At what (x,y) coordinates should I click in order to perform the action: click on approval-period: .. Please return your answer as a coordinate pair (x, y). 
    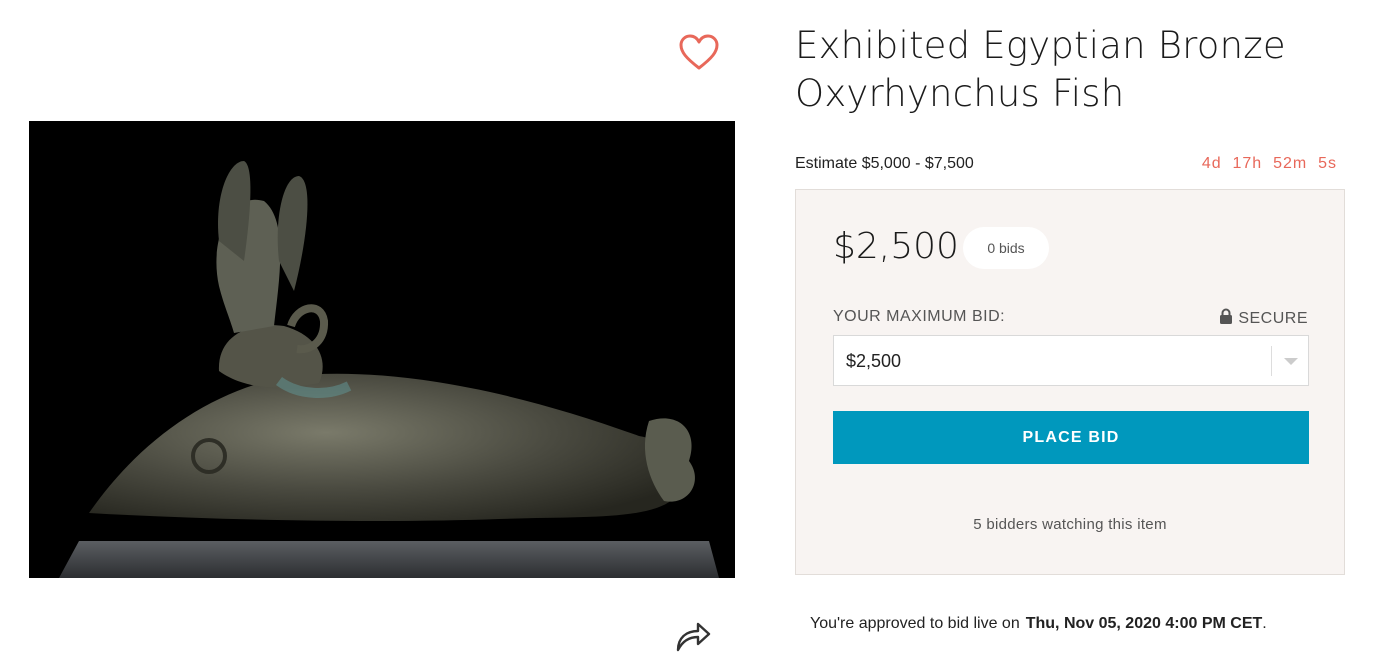
    Looking at the image, I should click on (1264, 623).